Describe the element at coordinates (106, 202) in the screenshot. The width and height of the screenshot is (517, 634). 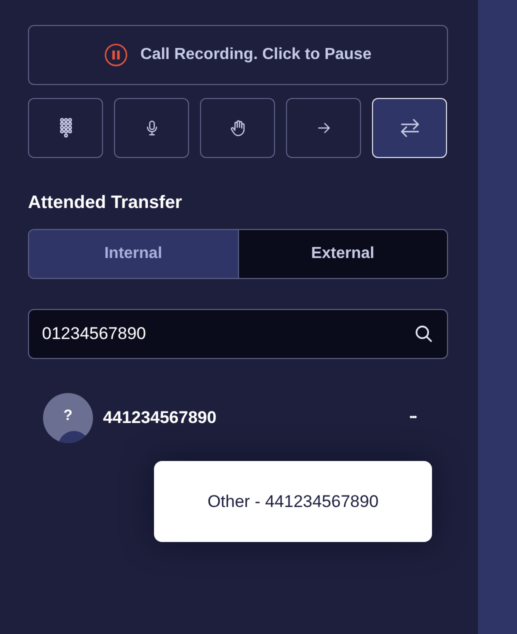
I see `section-title: Attended Transfer` at that location.